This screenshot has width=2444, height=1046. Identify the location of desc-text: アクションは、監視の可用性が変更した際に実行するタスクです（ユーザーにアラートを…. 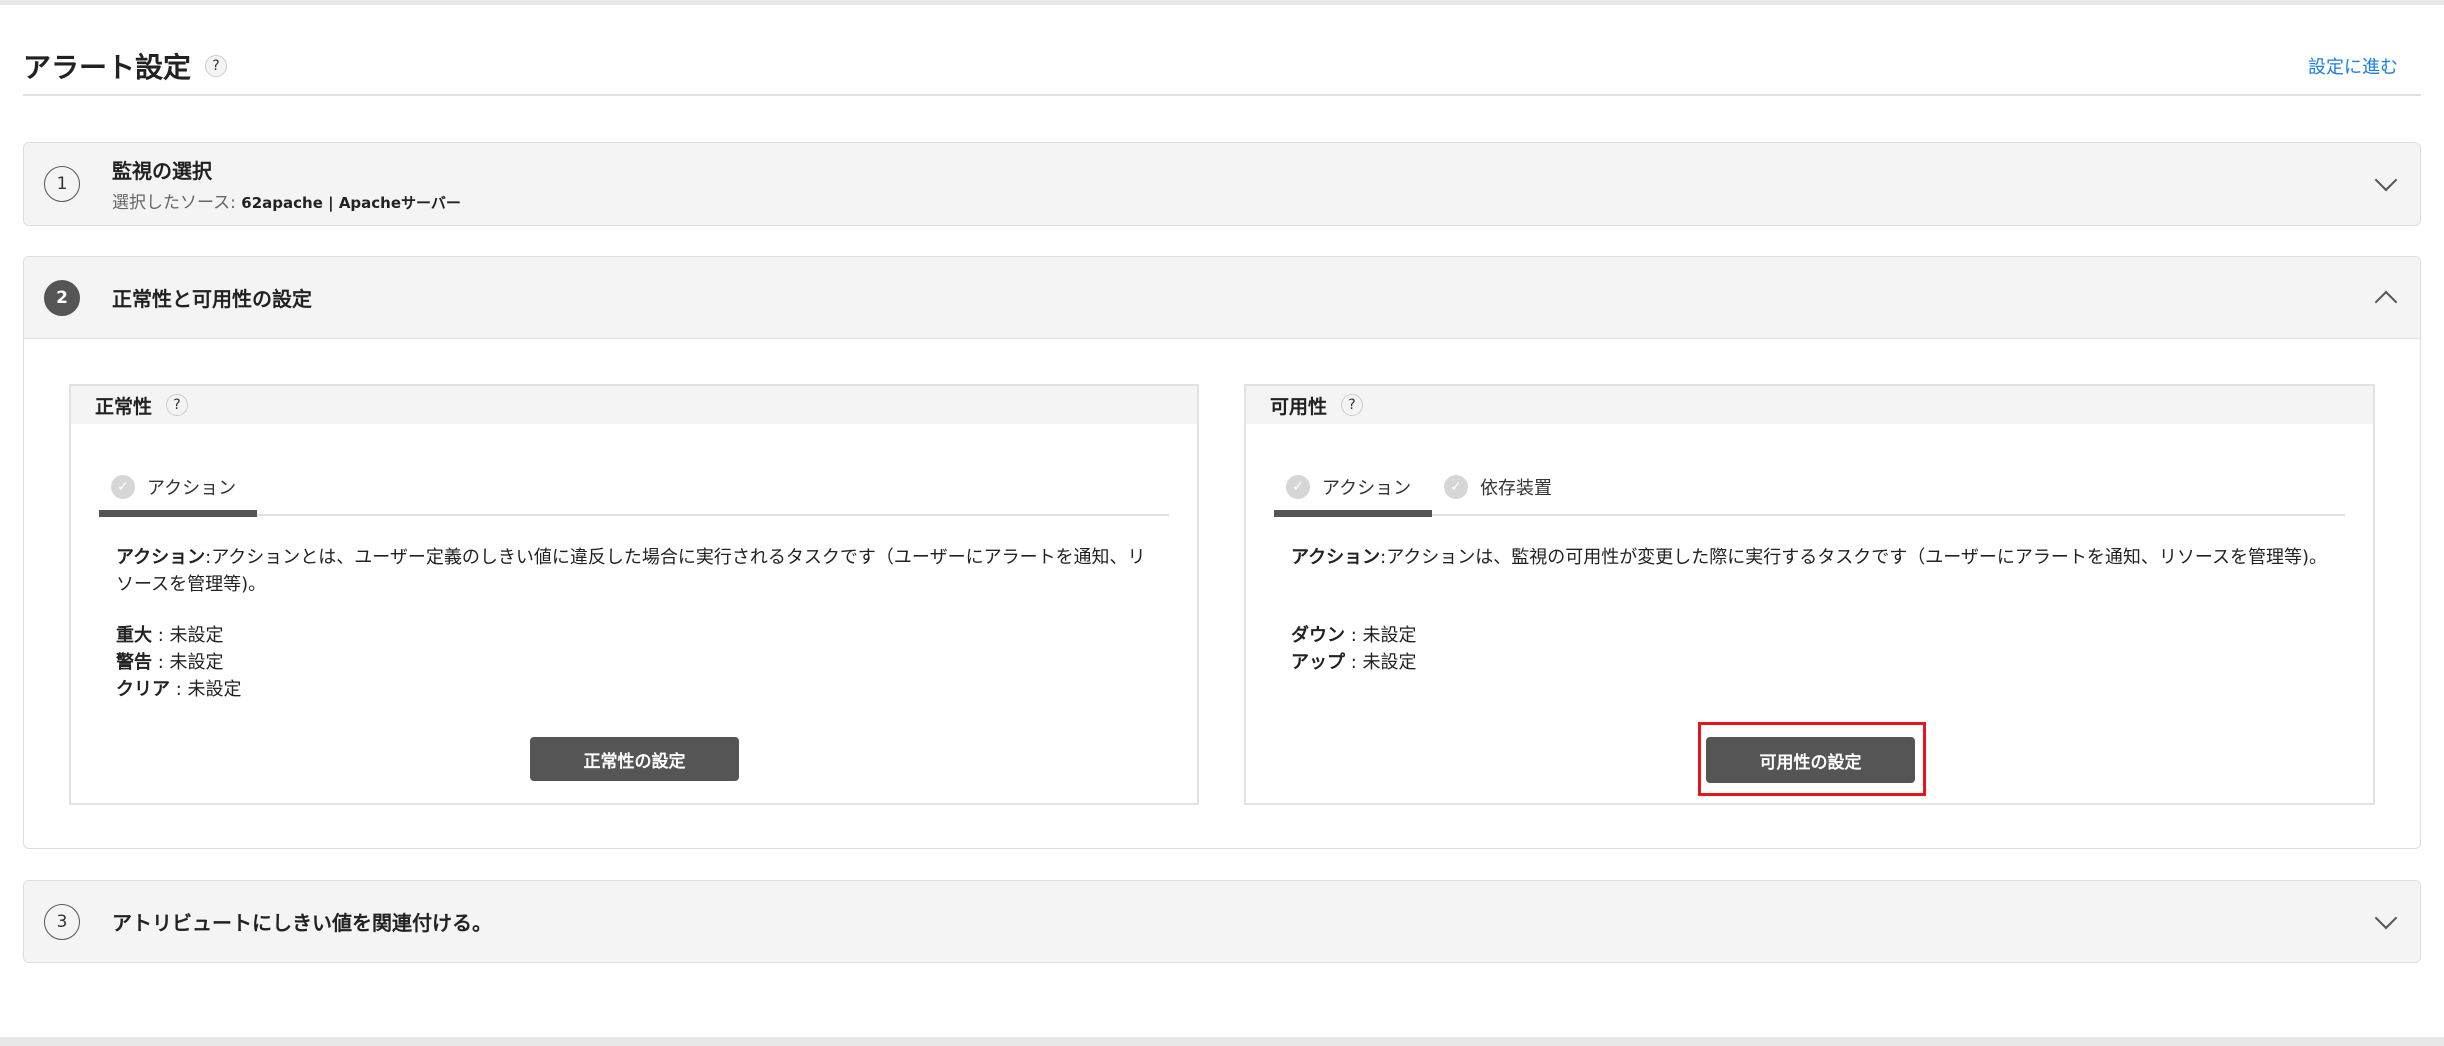
(1857, 557).